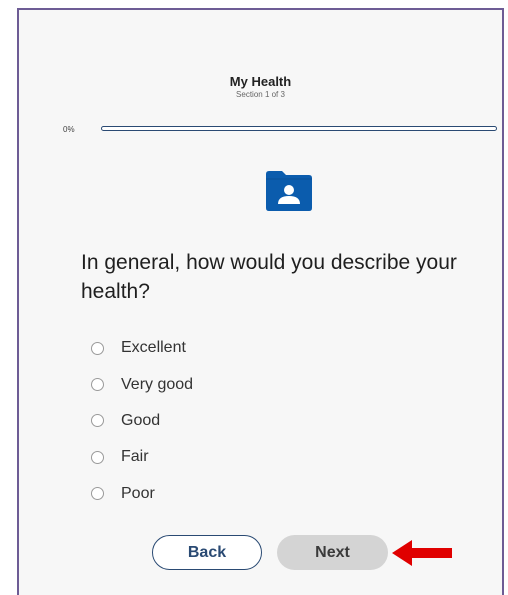 This screenshot has height=595, width=508. I want to click on folder-person-icon, so click(289, 191).